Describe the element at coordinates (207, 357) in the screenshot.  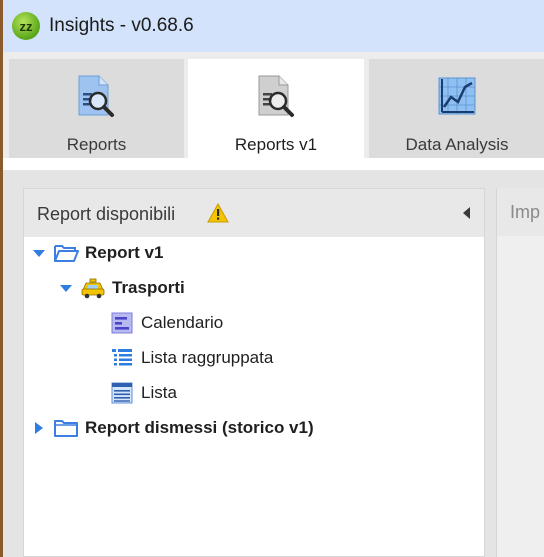
I see `tree-leaf-label: Lista raggruppata` at that location.